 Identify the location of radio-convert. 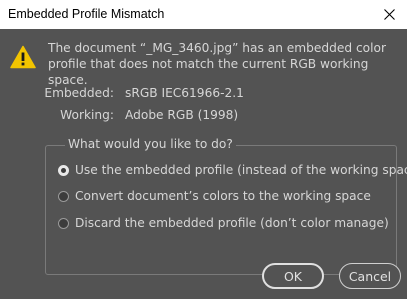
(63, 196).